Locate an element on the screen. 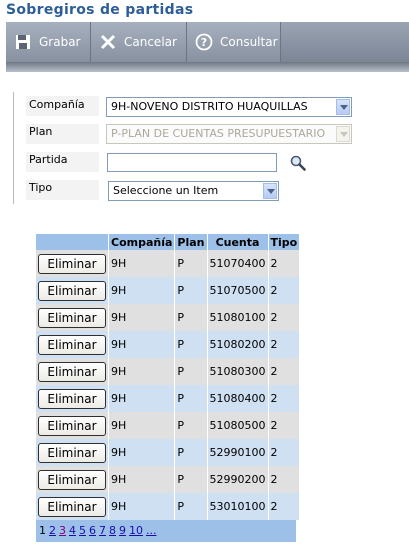  cell-cuenta: 52990100 is located at coordinates (238, 452).